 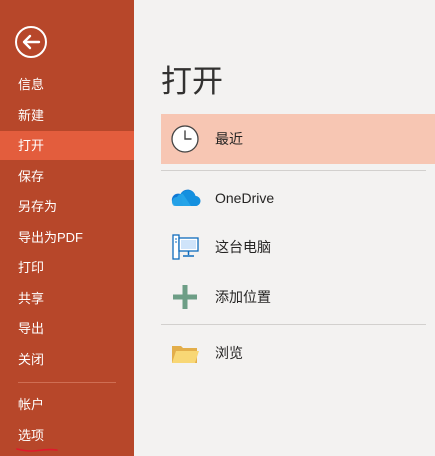 I want to click on nav-item-new: 新建, so click(x=67, y=115).